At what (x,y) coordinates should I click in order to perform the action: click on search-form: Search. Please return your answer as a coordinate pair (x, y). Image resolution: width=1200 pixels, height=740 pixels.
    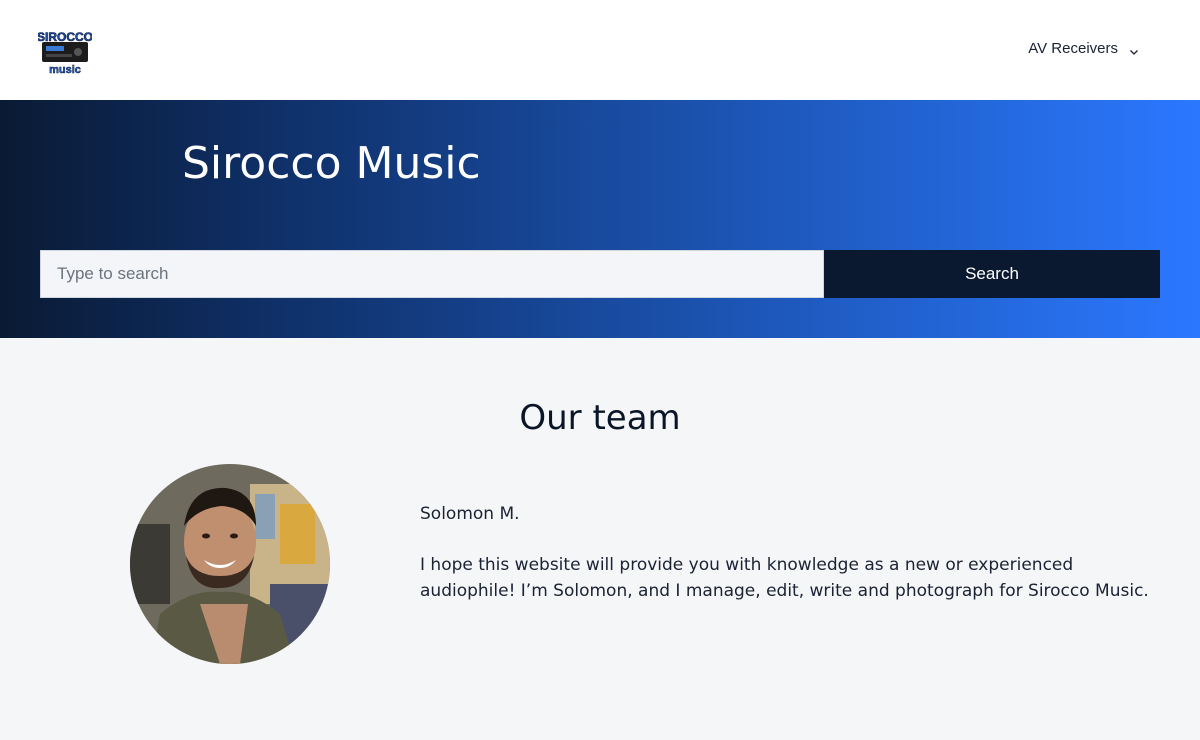
    Looking at the image, I should click on (600, 274).